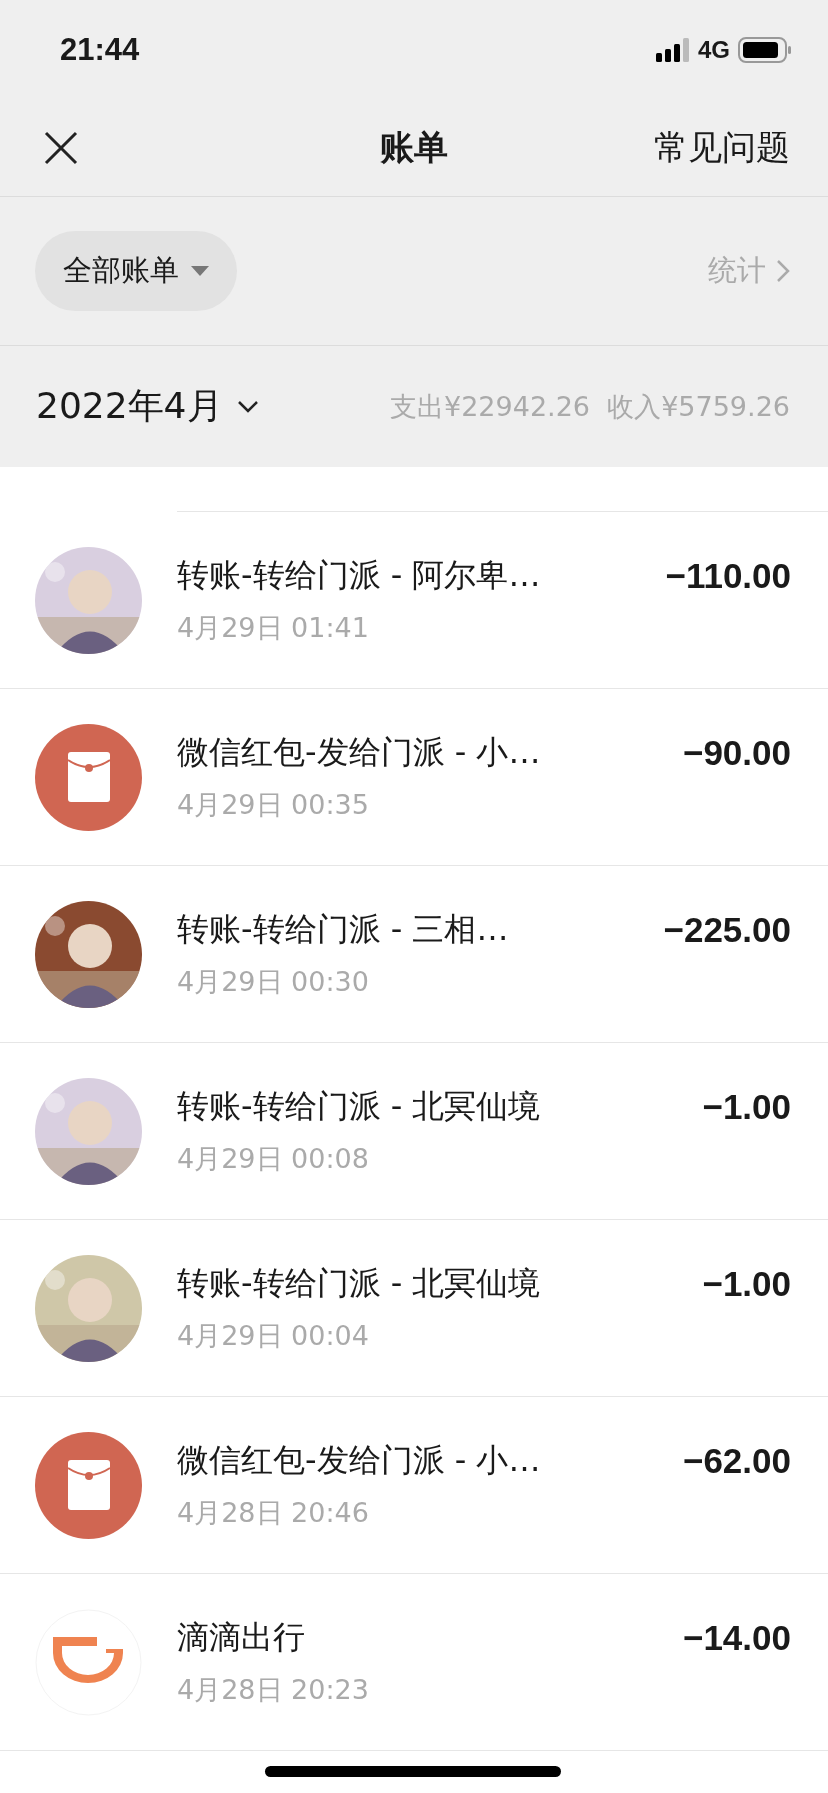 This screenshot has height=1793, width=828. I want to click on transaction-row: 微信红包-发给门派 - 小… −90.00 4月29日 00:35, so click(414, 777).